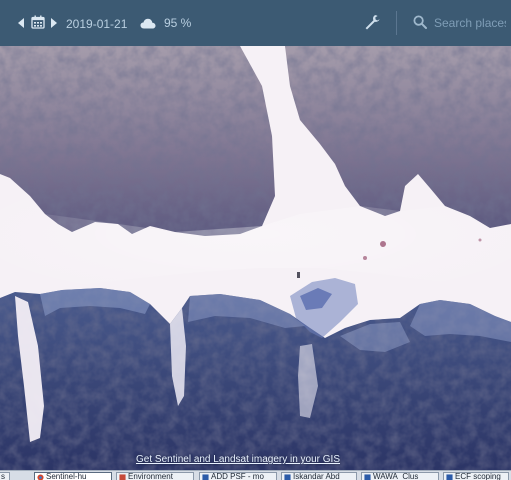 The height and width of the screenshot is (480, 511). Describe the element at coordinates (150, 476) in the screenshot. I see `taskbar-item-label: Environment` at that location.